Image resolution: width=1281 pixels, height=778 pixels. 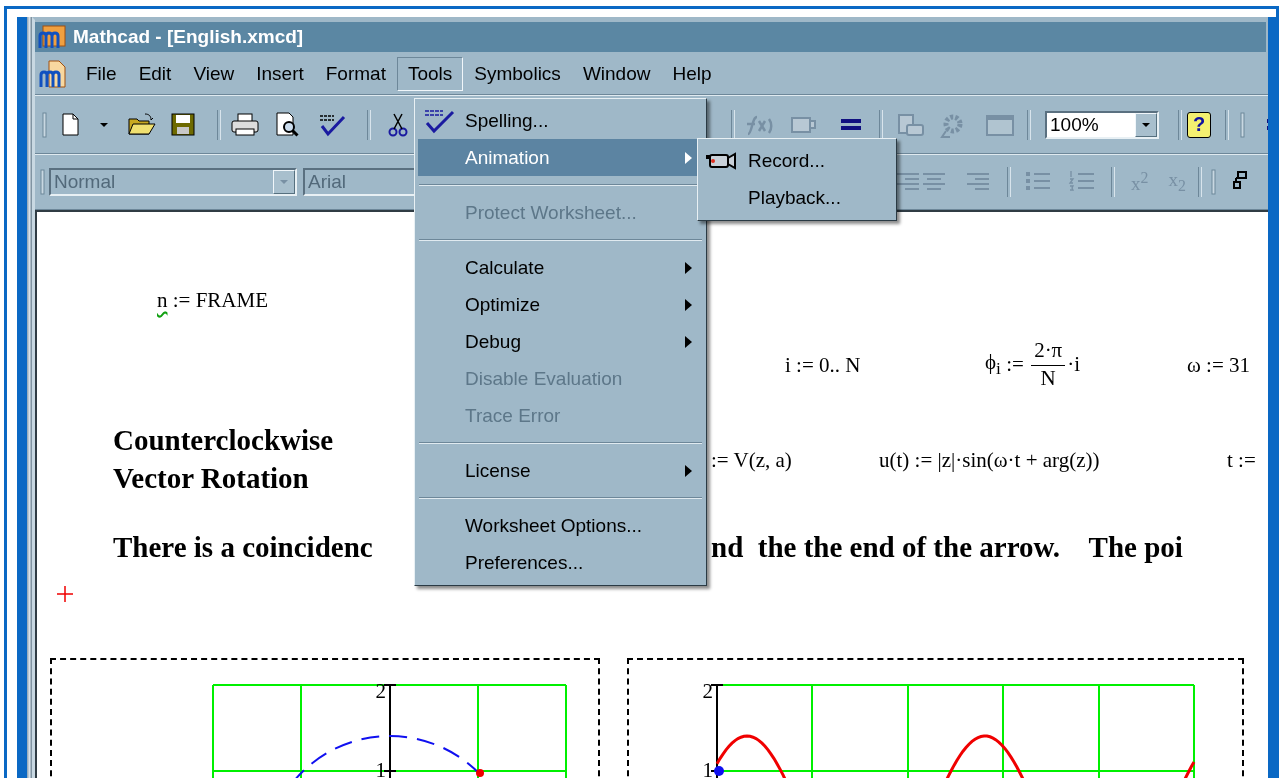 What do you see at coordinates (1199, 124) in the screenshot?
I see `help-button: ?` at bounding box center [1199, 124].